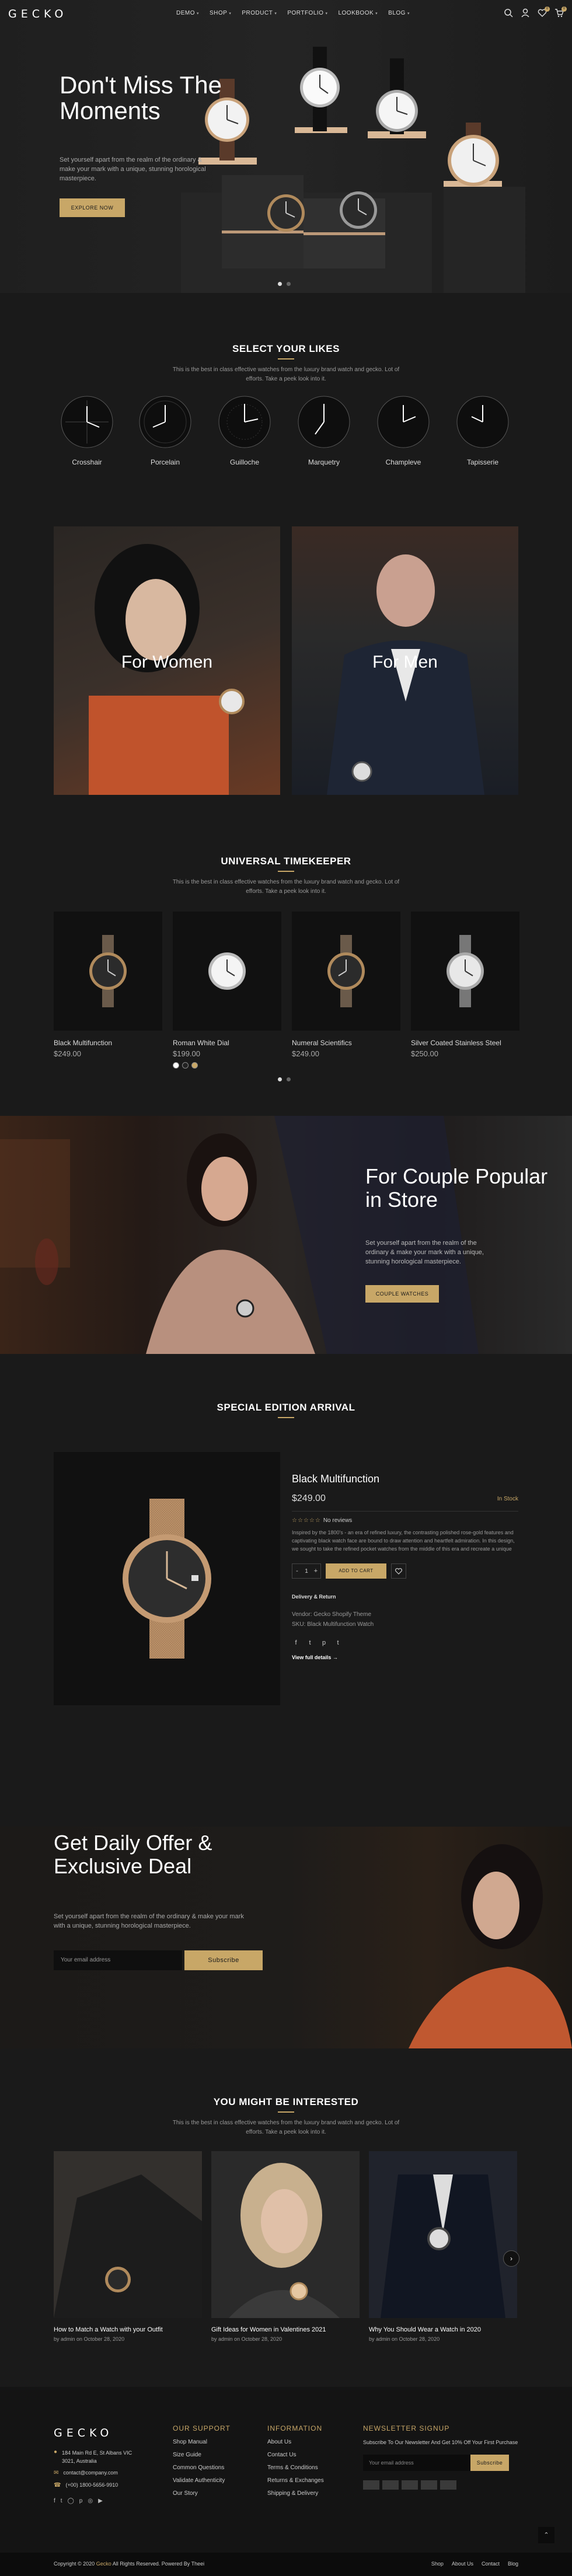 The height and width of the screenshot is (2576, 572). Describe the element at coordinates (405, 1597) in the screenshot. I see `delivery-return-link: Delivery & Return` at that location.